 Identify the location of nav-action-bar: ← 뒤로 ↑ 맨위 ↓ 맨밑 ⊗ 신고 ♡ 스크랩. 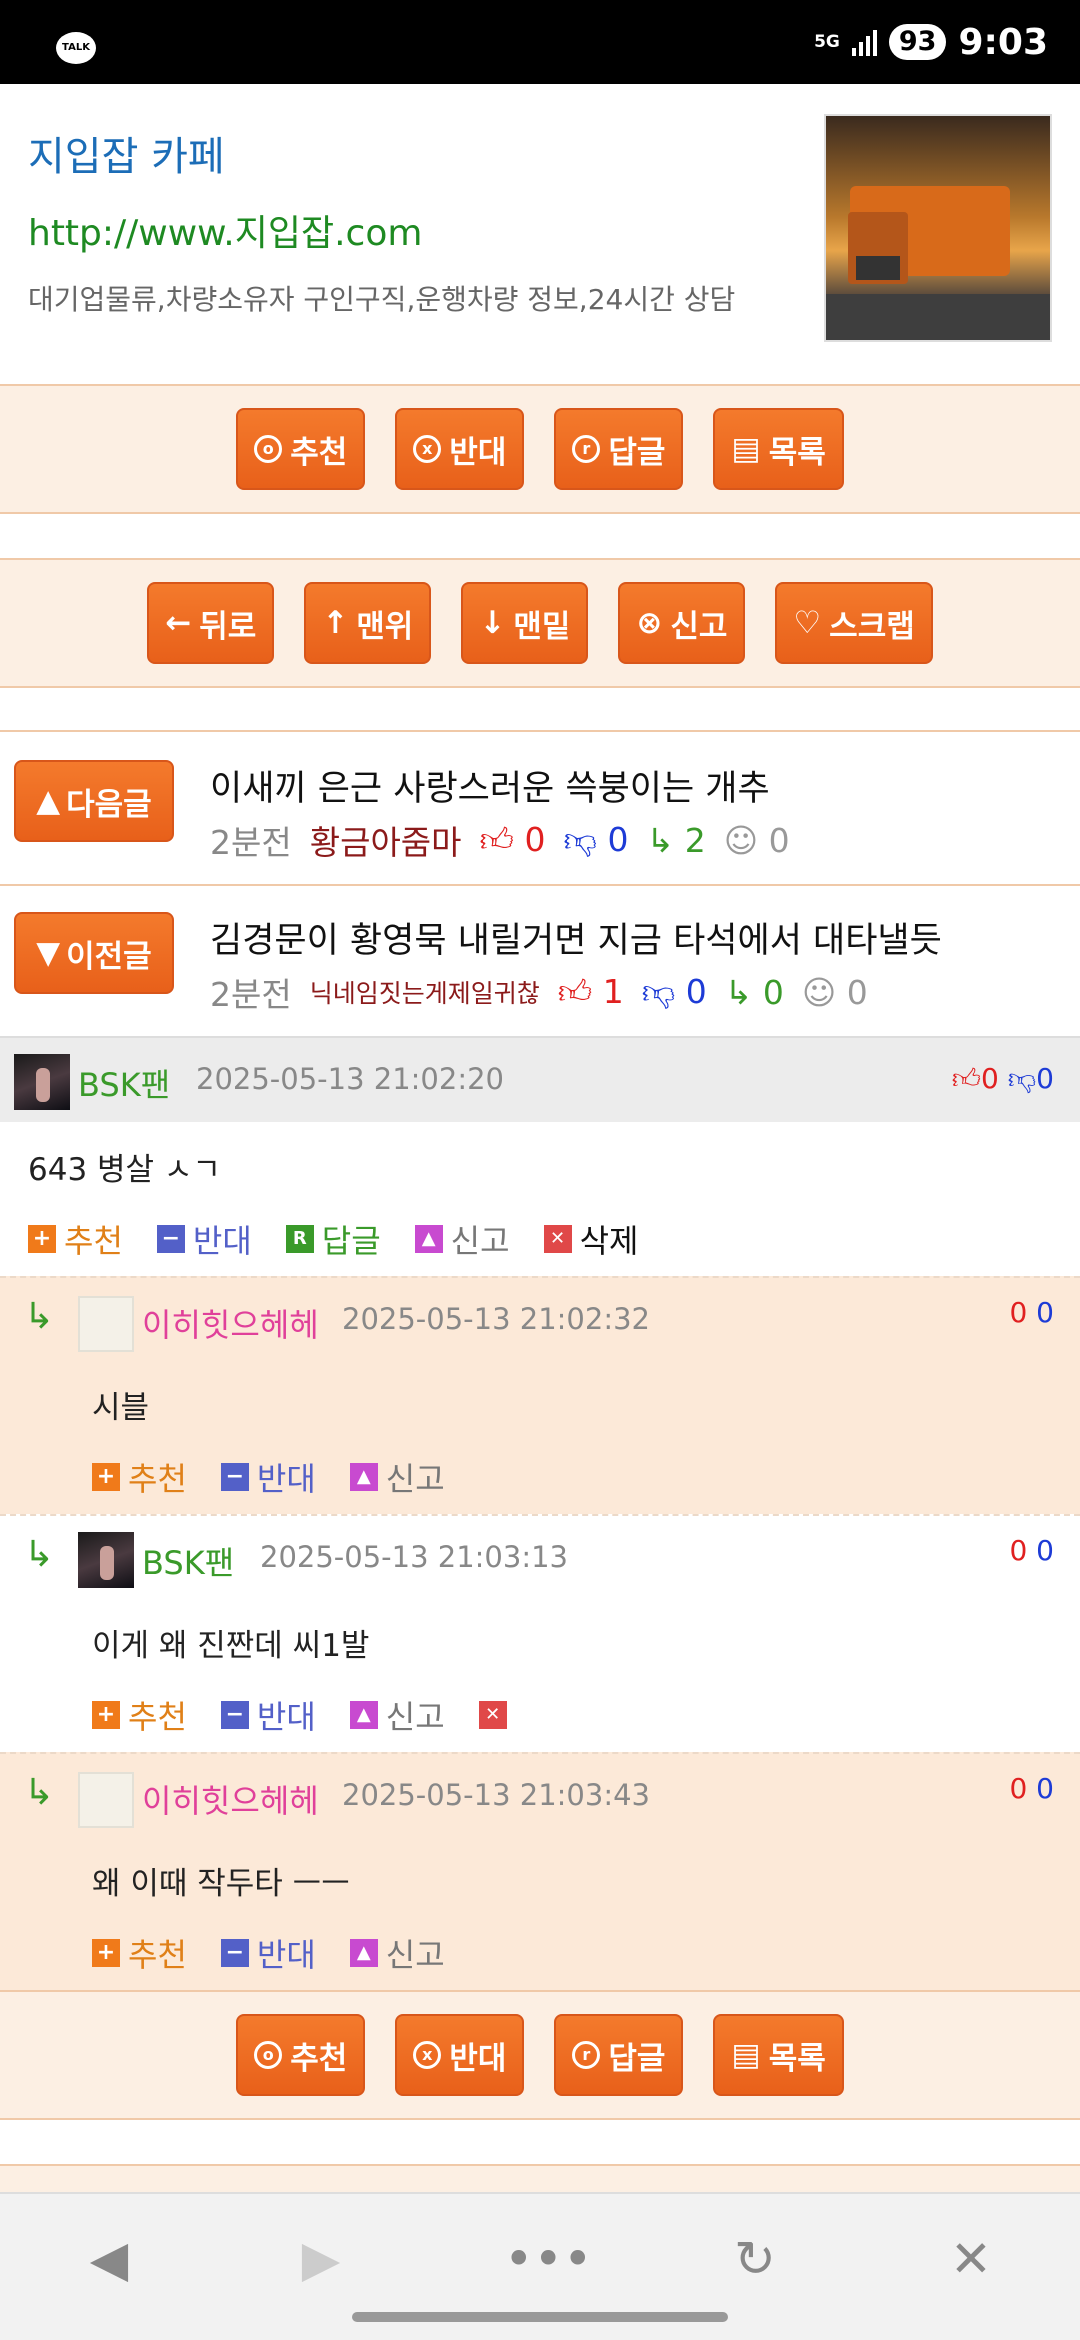
(540, 623).